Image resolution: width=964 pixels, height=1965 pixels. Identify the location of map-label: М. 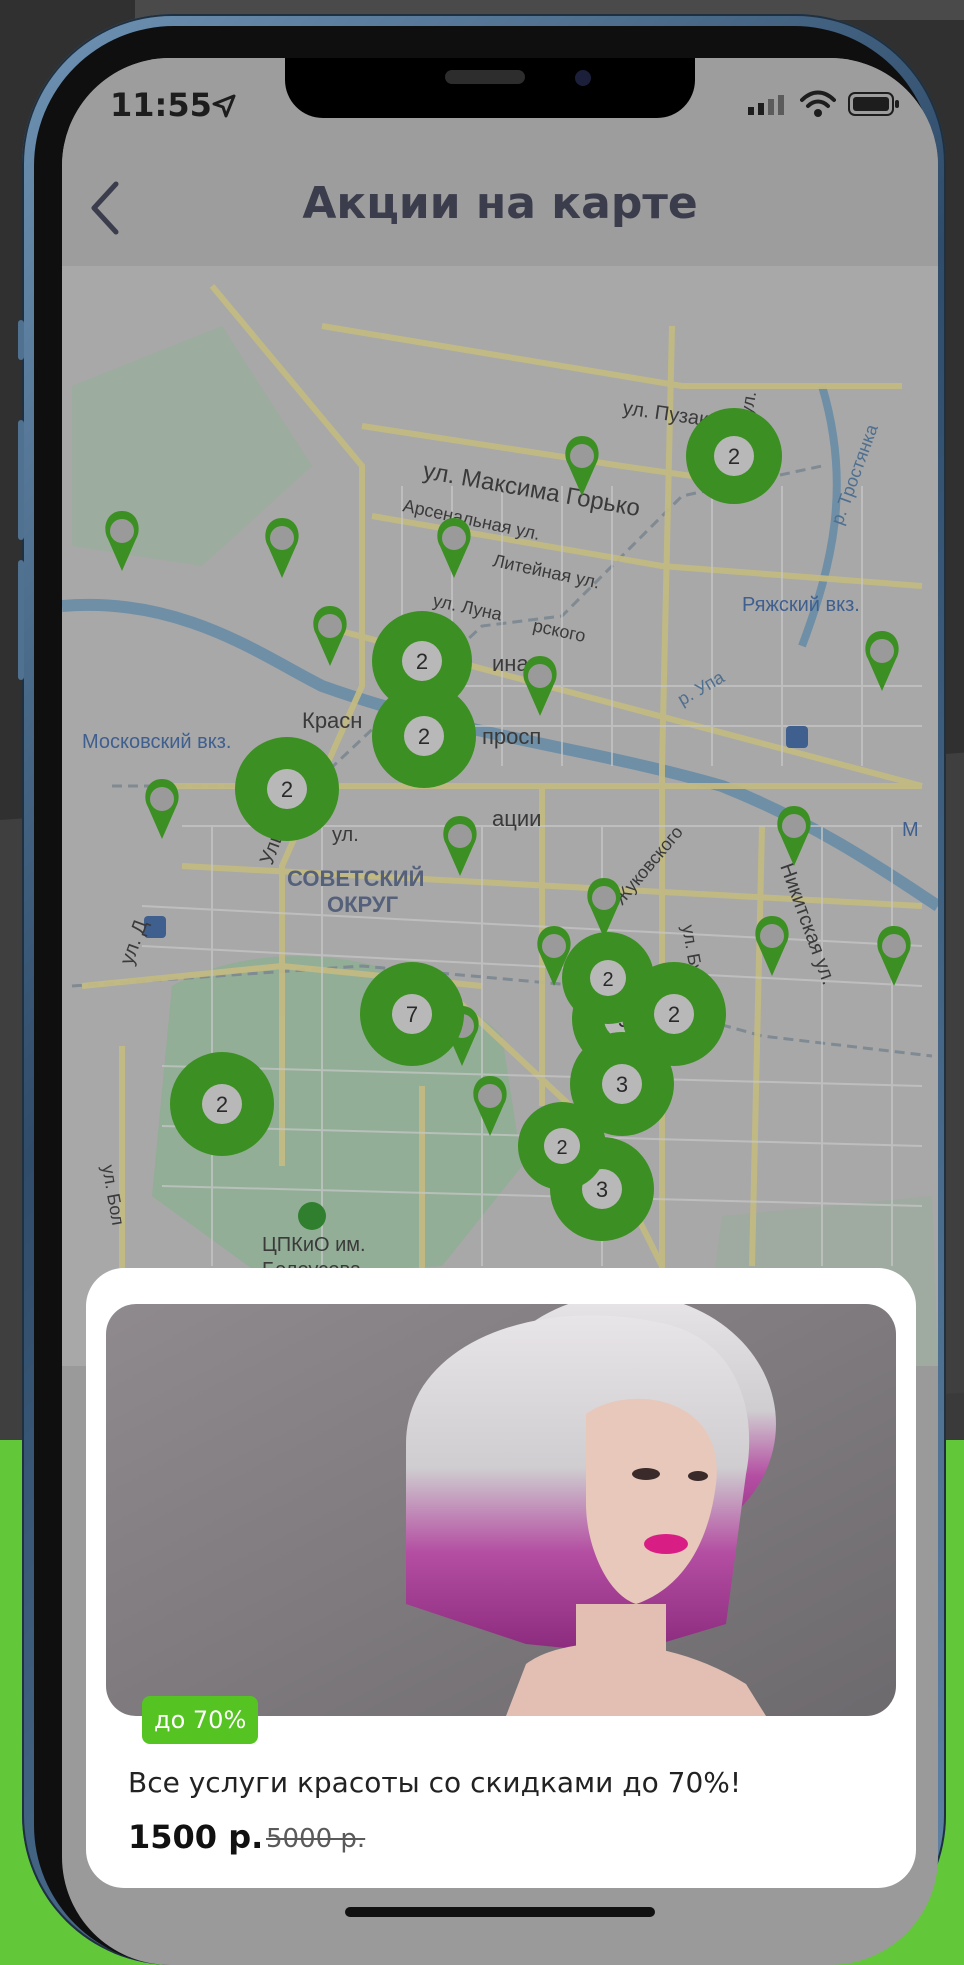
(910, 830).